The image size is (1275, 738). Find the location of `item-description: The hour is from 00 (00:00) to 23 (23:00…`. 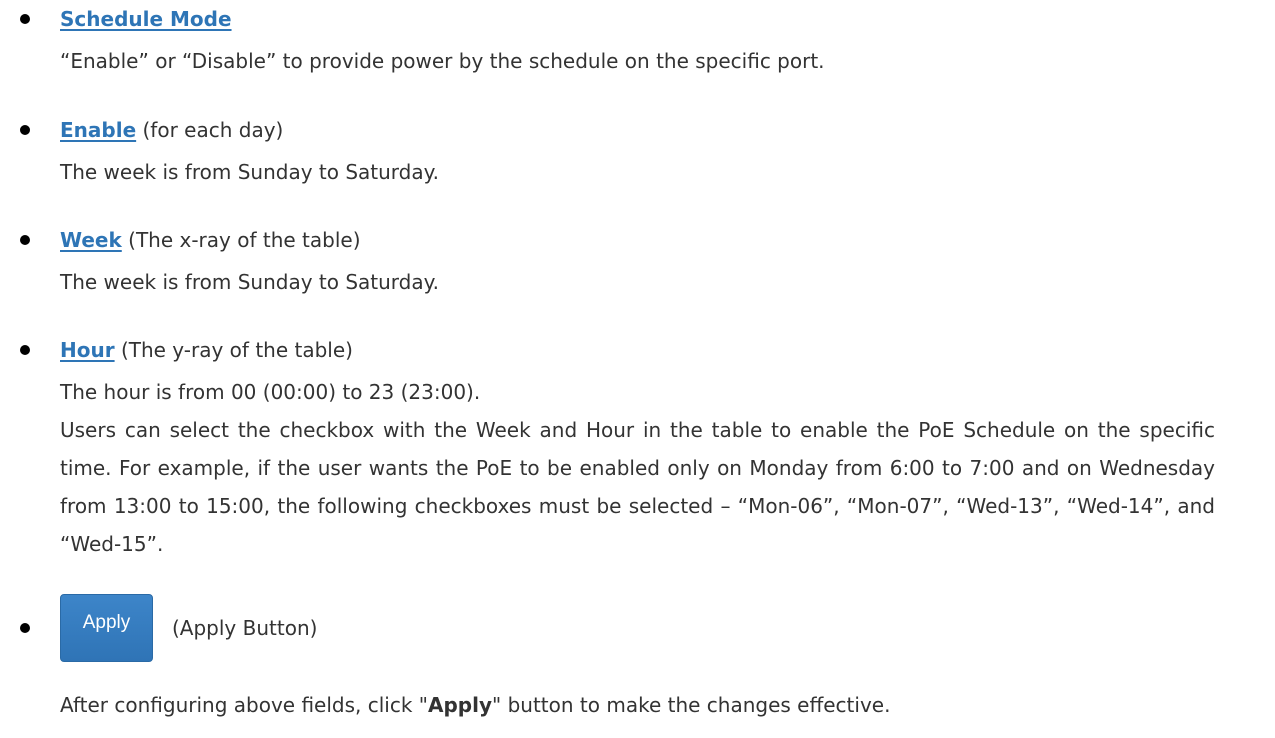

item-description: The hour is from 00 (00:00) to 23 (23:00… is located at coordinates (270, 392).